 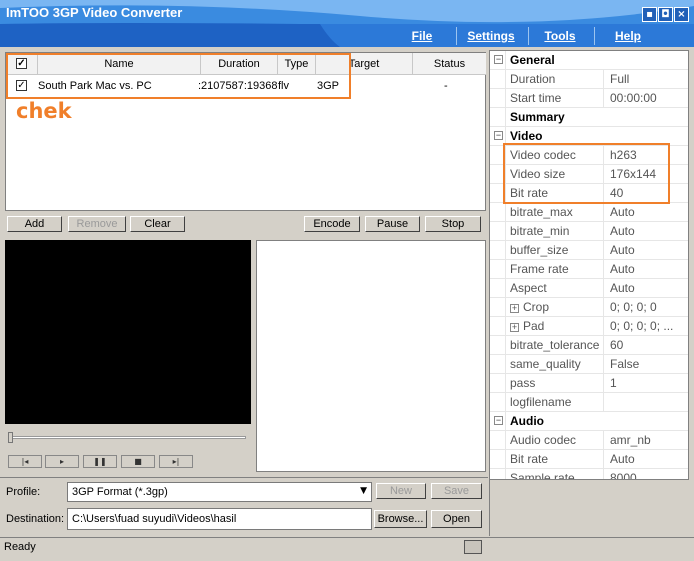 What do you see at coordinates (628, 36) in the screenshot?
I see `menu-help: Help` at bounding box center [628, 36].